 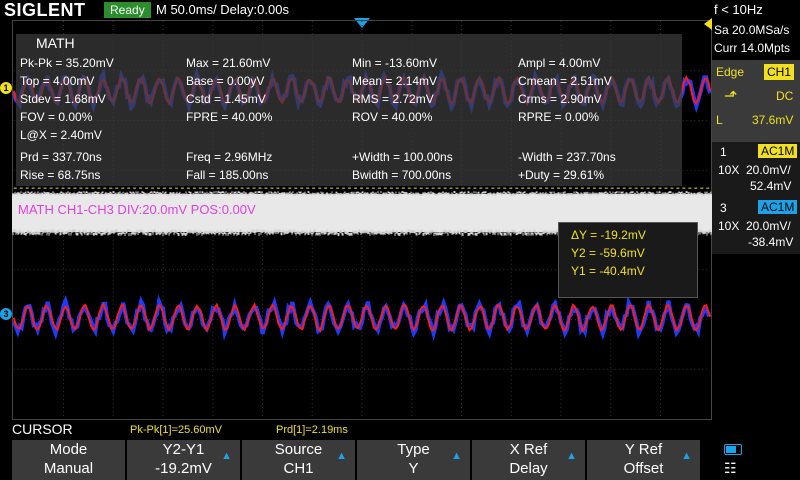 I want to click on trigger-info-box: Edge CH1 ⬏ DC L 37.6mV, so click(x=756, y=106).